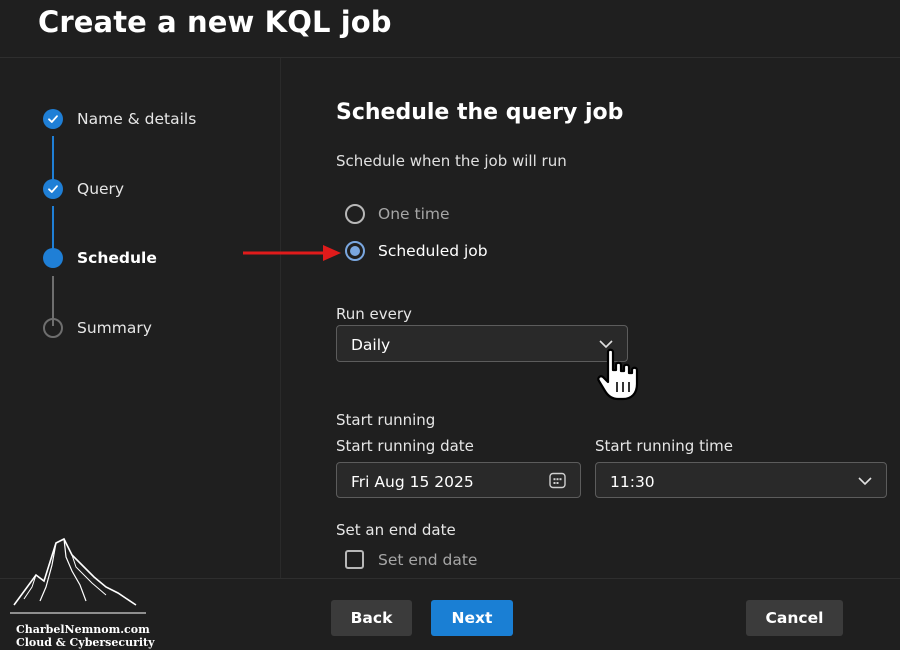  Describe the element at coordinates (280, 318) in the screenshot. I see `panel-divider` at that location.